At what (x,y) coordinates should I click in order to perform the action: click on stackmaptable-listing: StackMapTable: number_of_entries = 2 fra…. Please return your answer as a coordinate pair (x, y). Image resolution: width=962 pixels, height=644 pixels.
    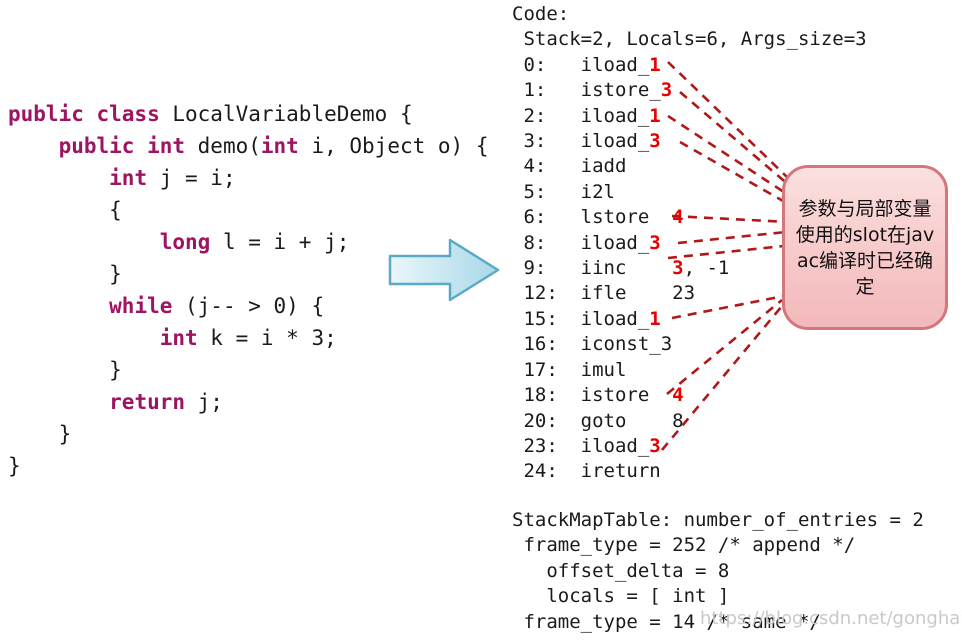
    Looking at the image, I should click on (718, 571).